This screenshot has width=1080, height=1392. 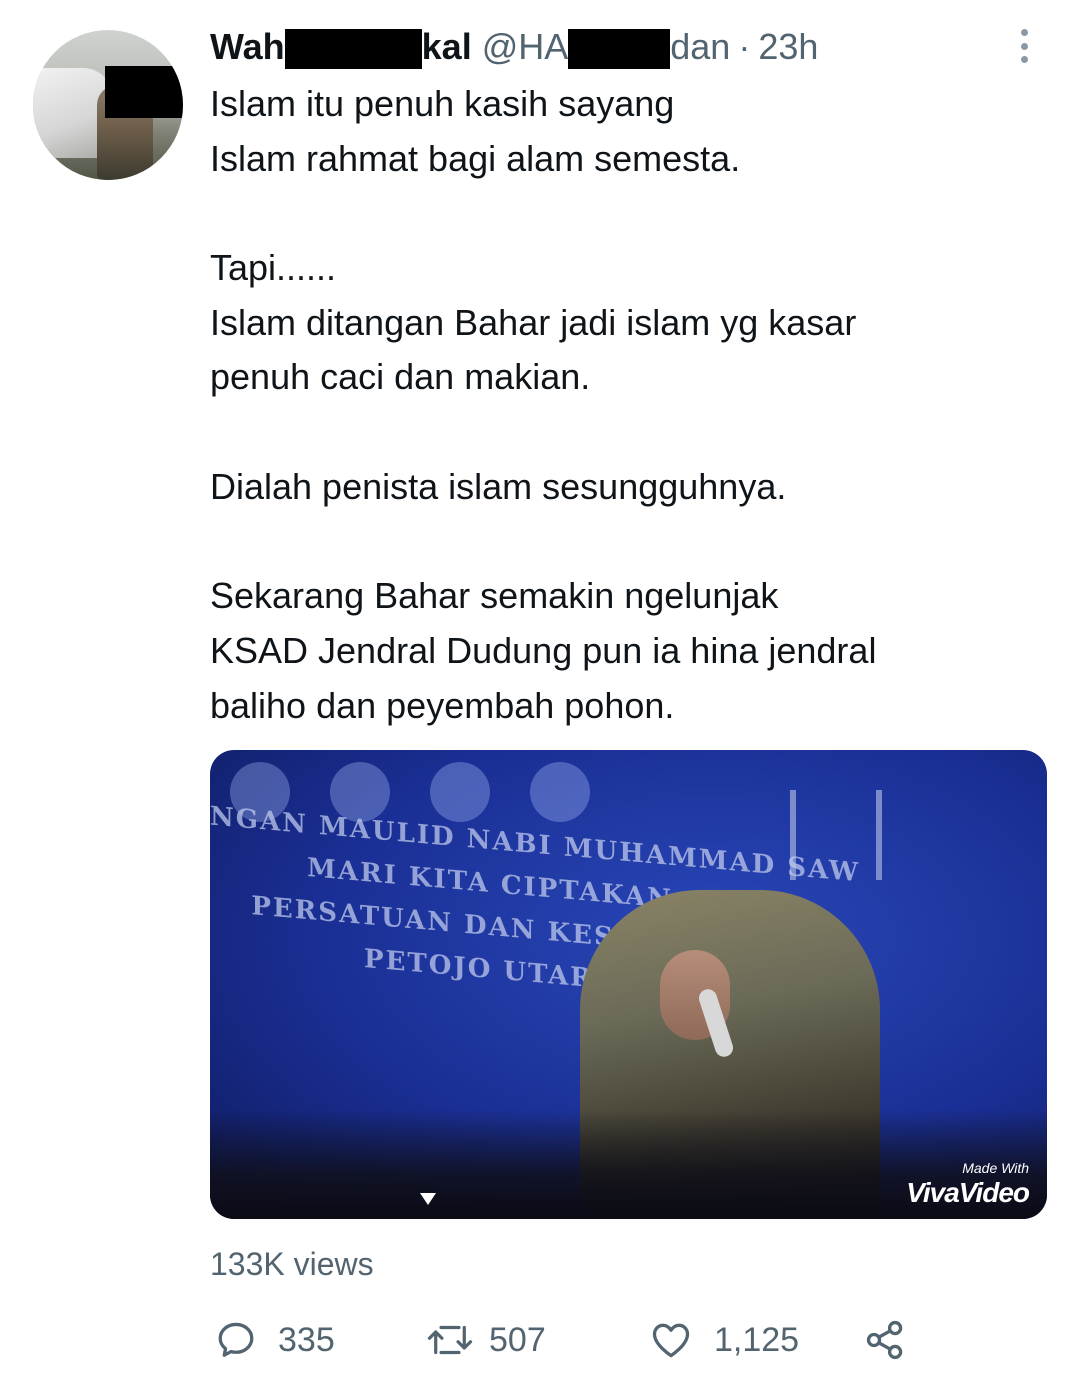 What do you see at coordinates (446, 46) in the screenshot?
I see `author-name-end: kal` at bounding box center [446, 46].